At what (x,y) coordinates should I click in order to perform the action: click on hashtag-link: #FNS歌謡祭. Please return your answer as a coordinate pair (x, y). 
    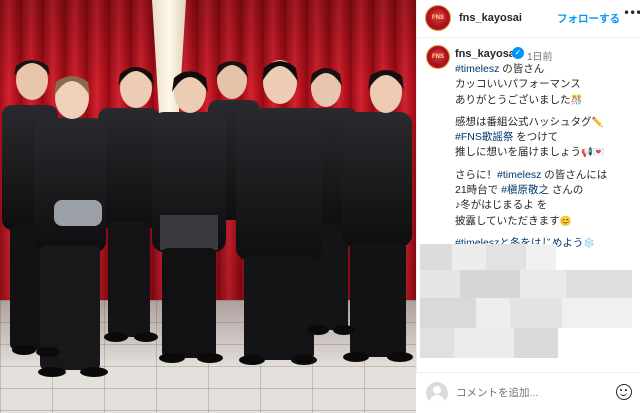
    Looking at the image, I should click on (484, 137).